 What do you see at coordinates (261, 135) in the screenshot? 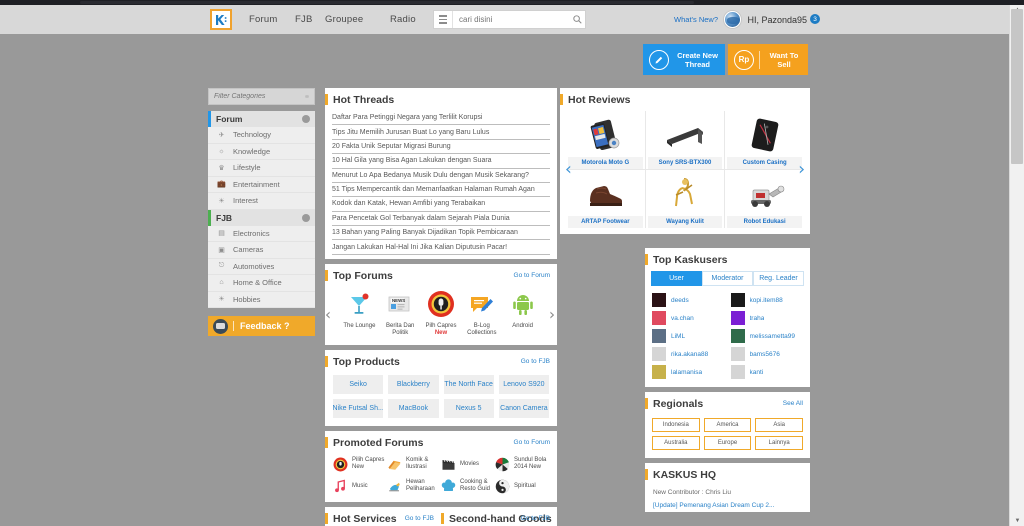
I see `sidebar-item-technology: ✈ Technology` at bounding box center [261, 135].